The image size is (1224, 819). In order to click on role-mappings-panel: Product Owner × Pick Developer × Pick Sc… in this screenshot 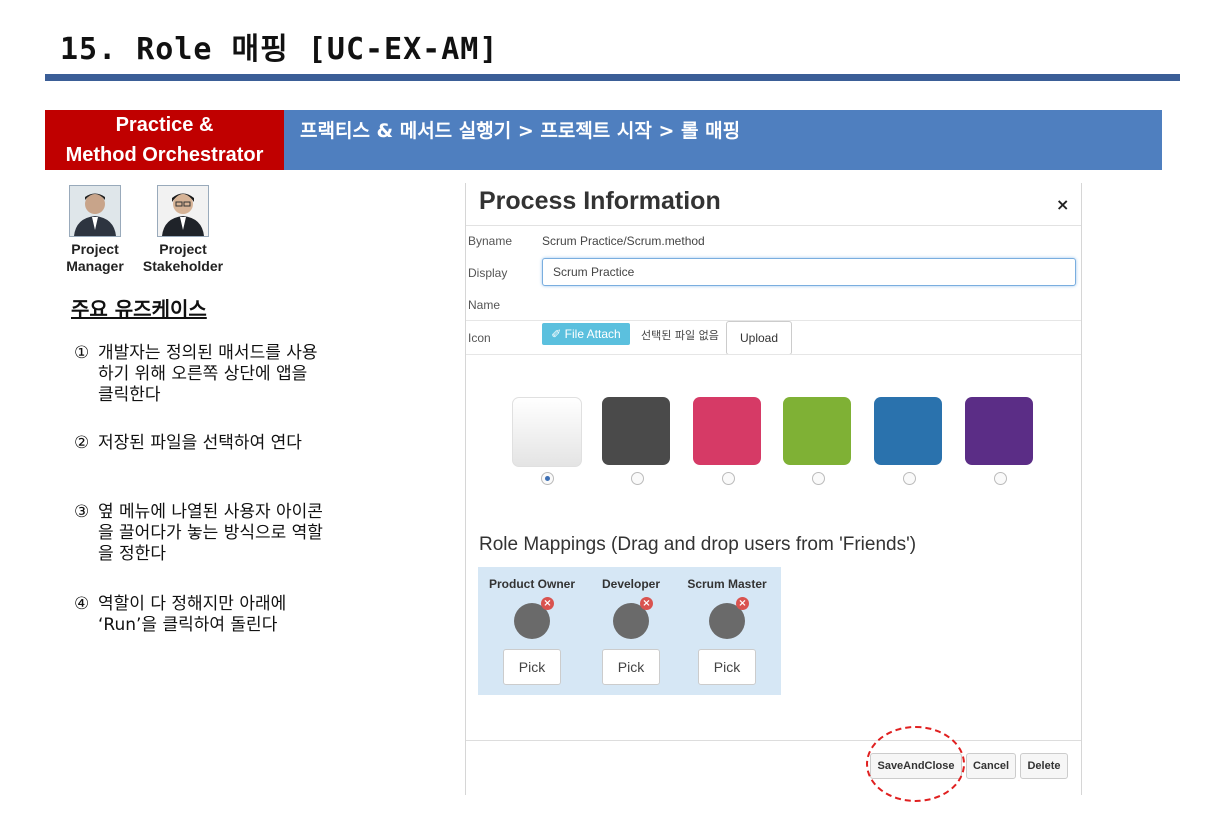, I will do `click(629, 631)`.